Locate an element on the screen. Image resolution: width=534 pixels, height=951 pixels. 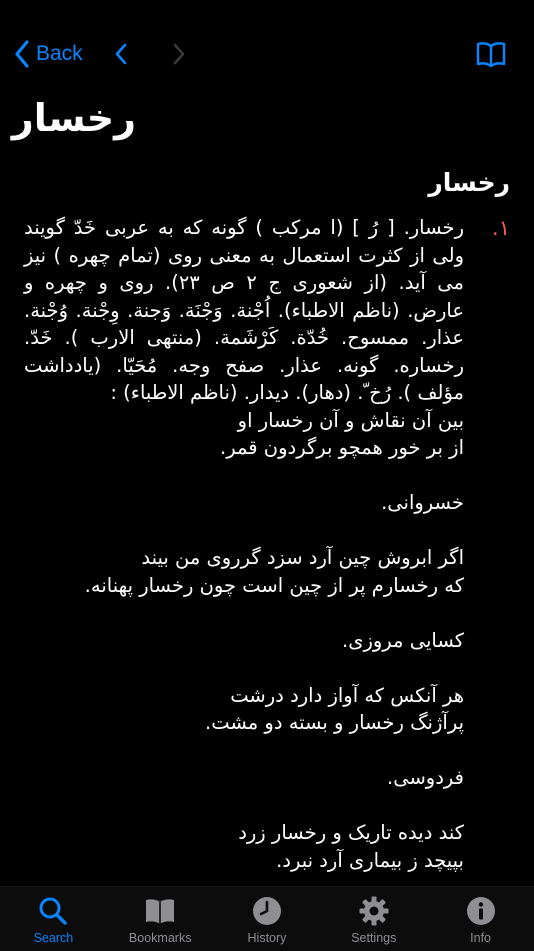
tab-history-label: History is located at coordinates (267, 938).